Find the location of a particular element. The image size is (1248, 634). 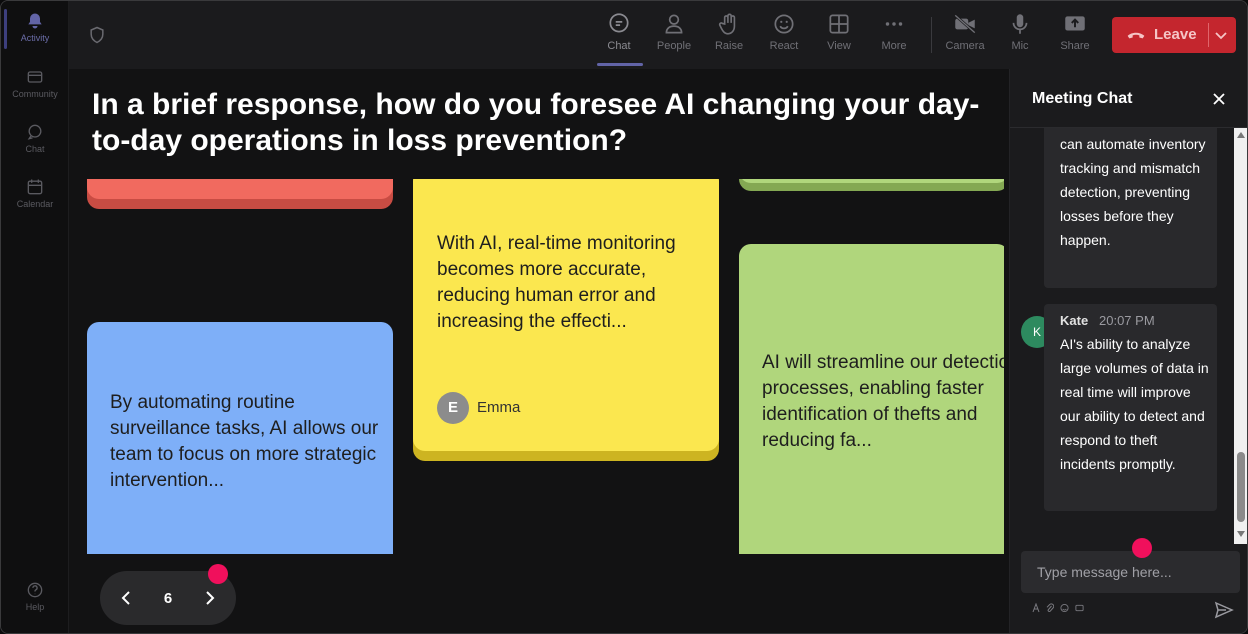

raise-hand-button: Raise is located at coordinates (729, 31).